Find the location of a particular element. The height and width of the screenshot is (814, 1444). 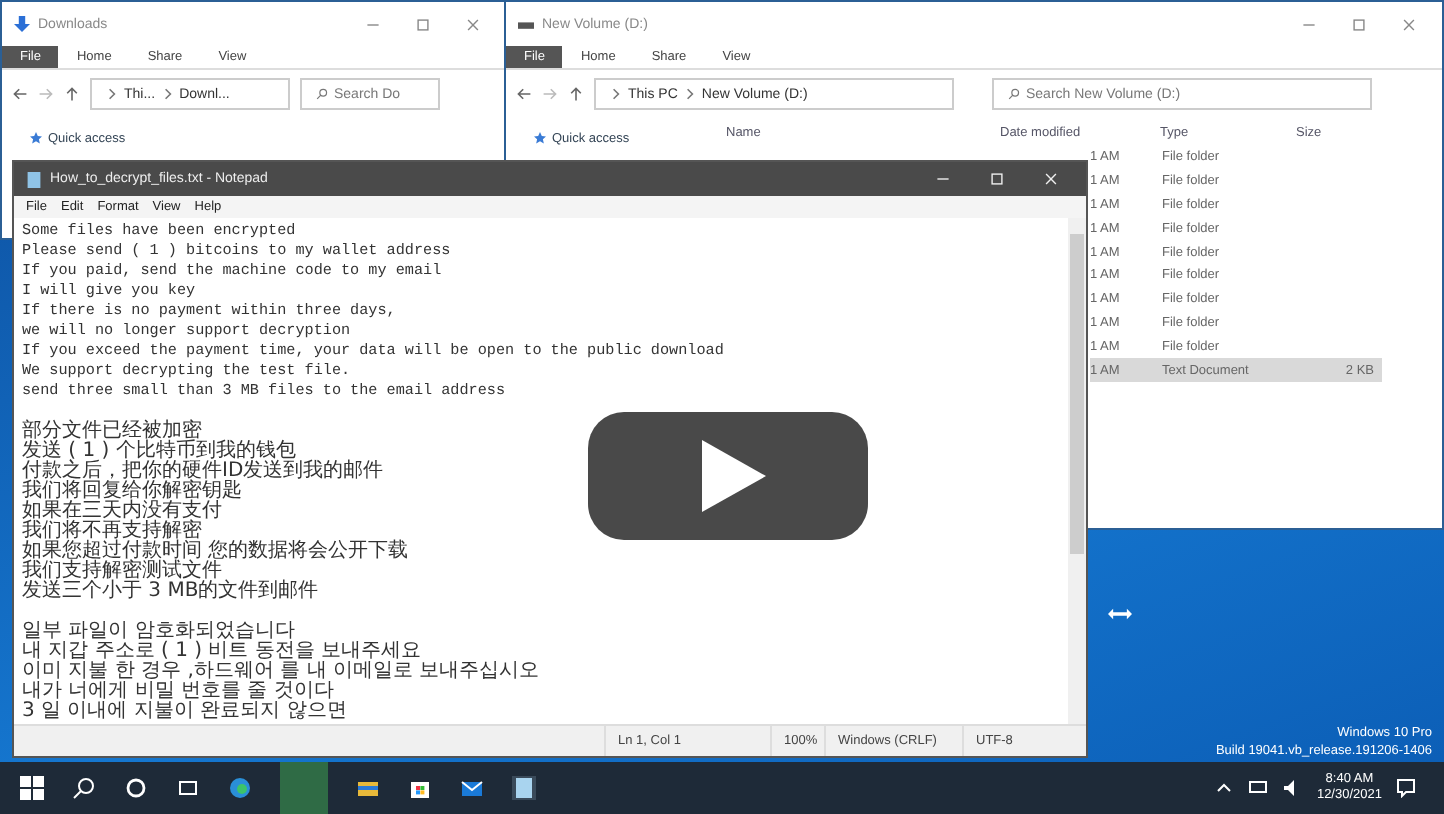

folder-icon is located at coordinates (368, 788).